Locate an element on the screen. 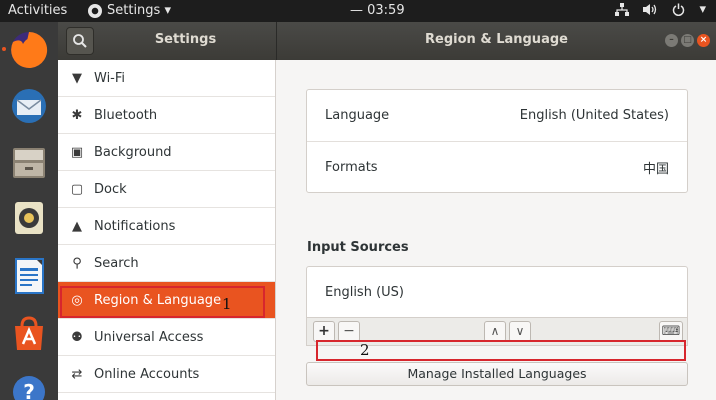 The height and width of the screenshot is (400, 716). dock-thunderbird is located at coordinates (29, 106).